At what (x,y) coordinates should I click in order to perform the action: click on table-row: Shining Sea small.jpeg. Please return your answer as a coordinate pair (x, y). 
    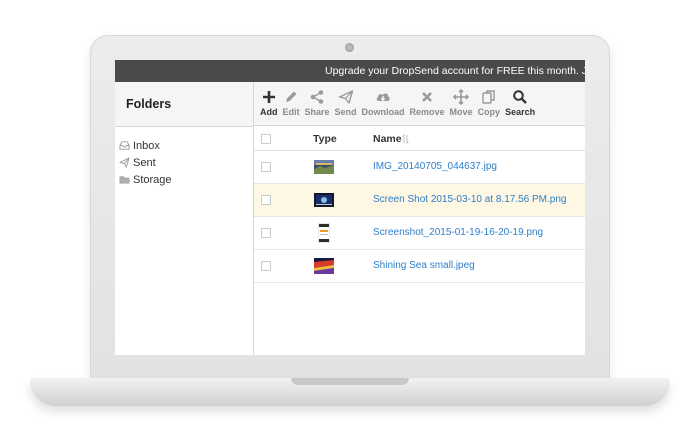
    Looking at the image, I should click on (419, 266).